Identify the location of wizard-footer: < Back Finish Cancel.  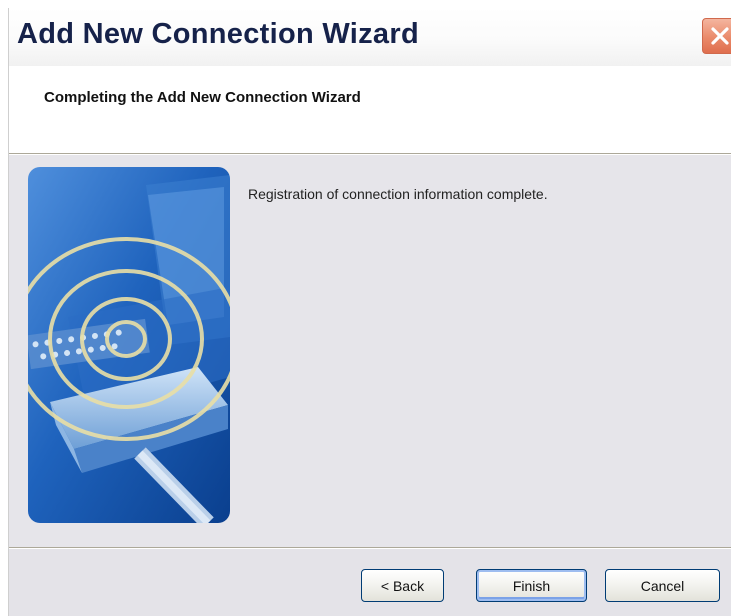
(370, 582).